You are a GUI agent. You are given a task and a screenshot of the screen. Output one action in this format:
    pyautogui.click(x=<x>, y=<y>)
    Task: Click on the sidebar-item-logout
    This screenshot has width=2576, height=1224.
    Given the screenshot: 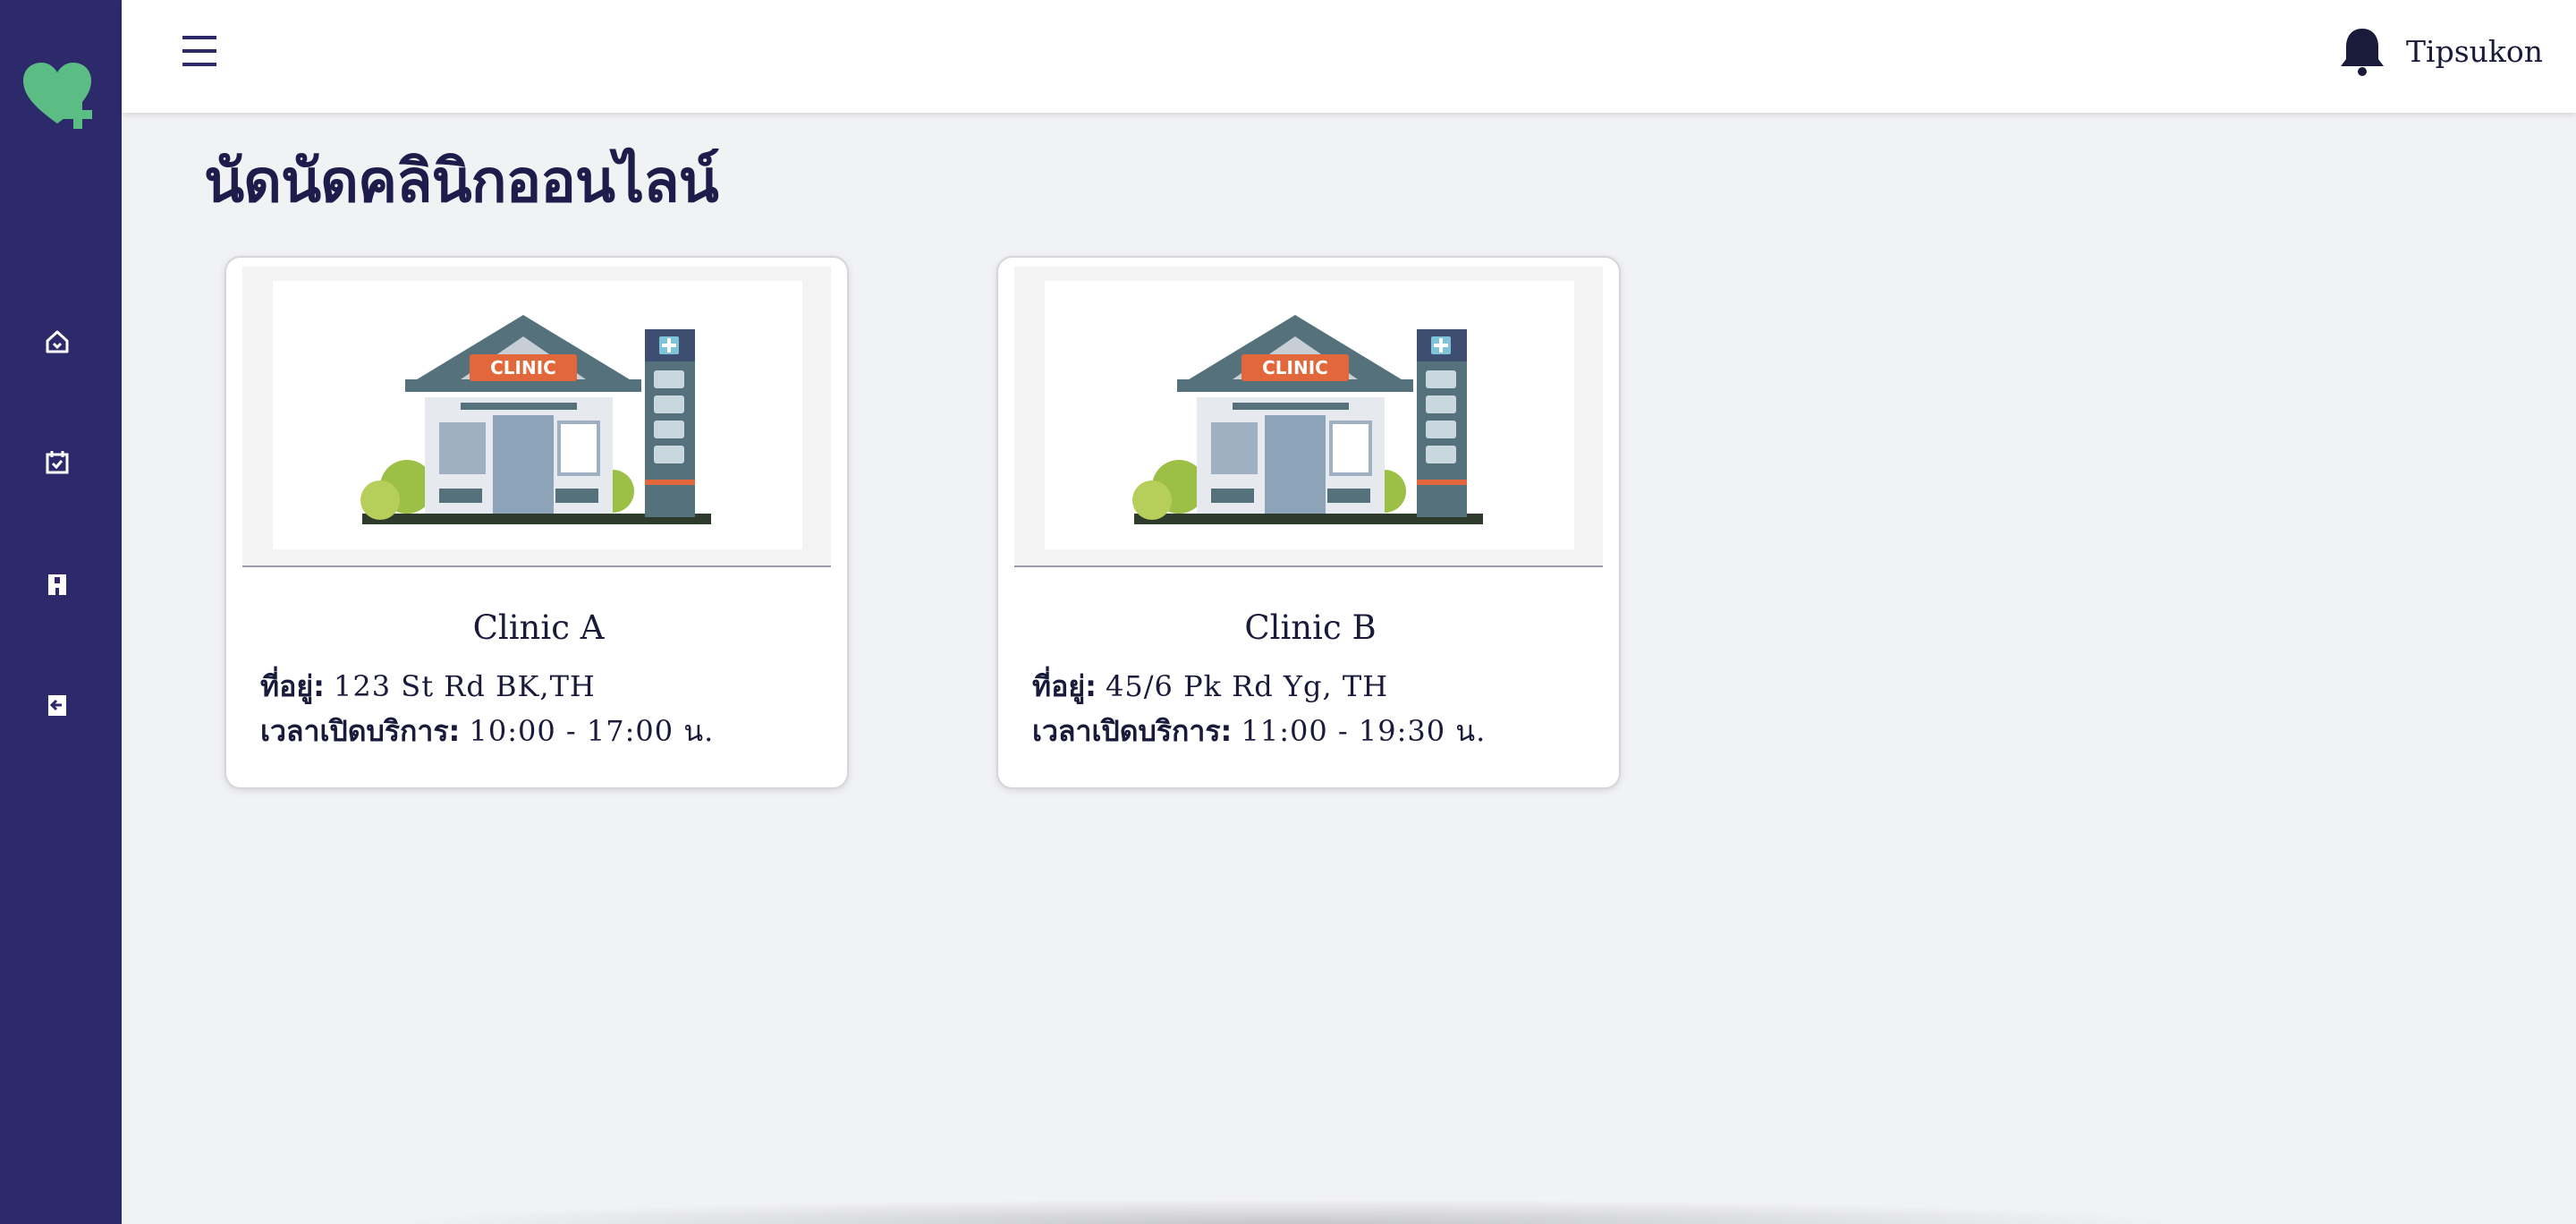 What is the action you would take?
    pyautogui.click(x=57, y=705)
    